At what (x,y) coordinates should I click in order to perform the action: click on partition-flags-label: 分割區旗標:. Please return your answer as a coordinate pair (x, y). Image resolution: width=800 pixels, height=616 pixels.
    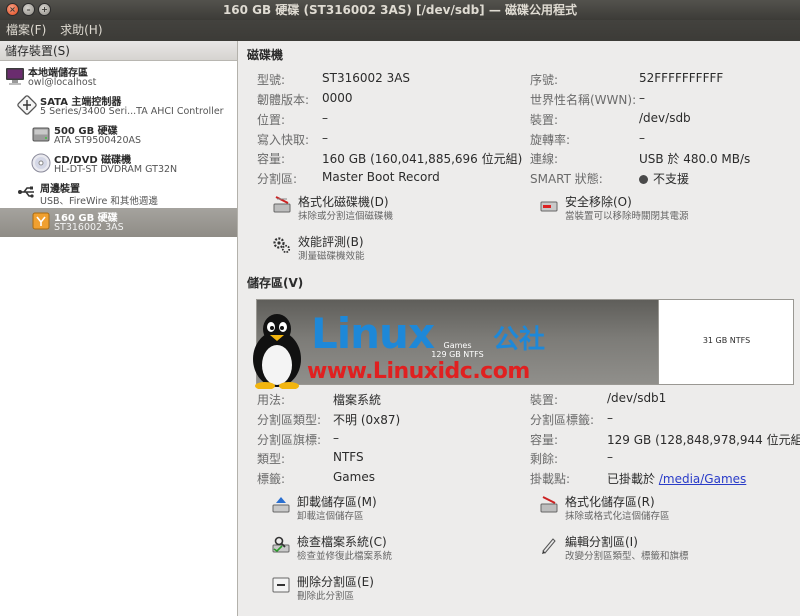
    Looking at the image, I should click on (289, 440).